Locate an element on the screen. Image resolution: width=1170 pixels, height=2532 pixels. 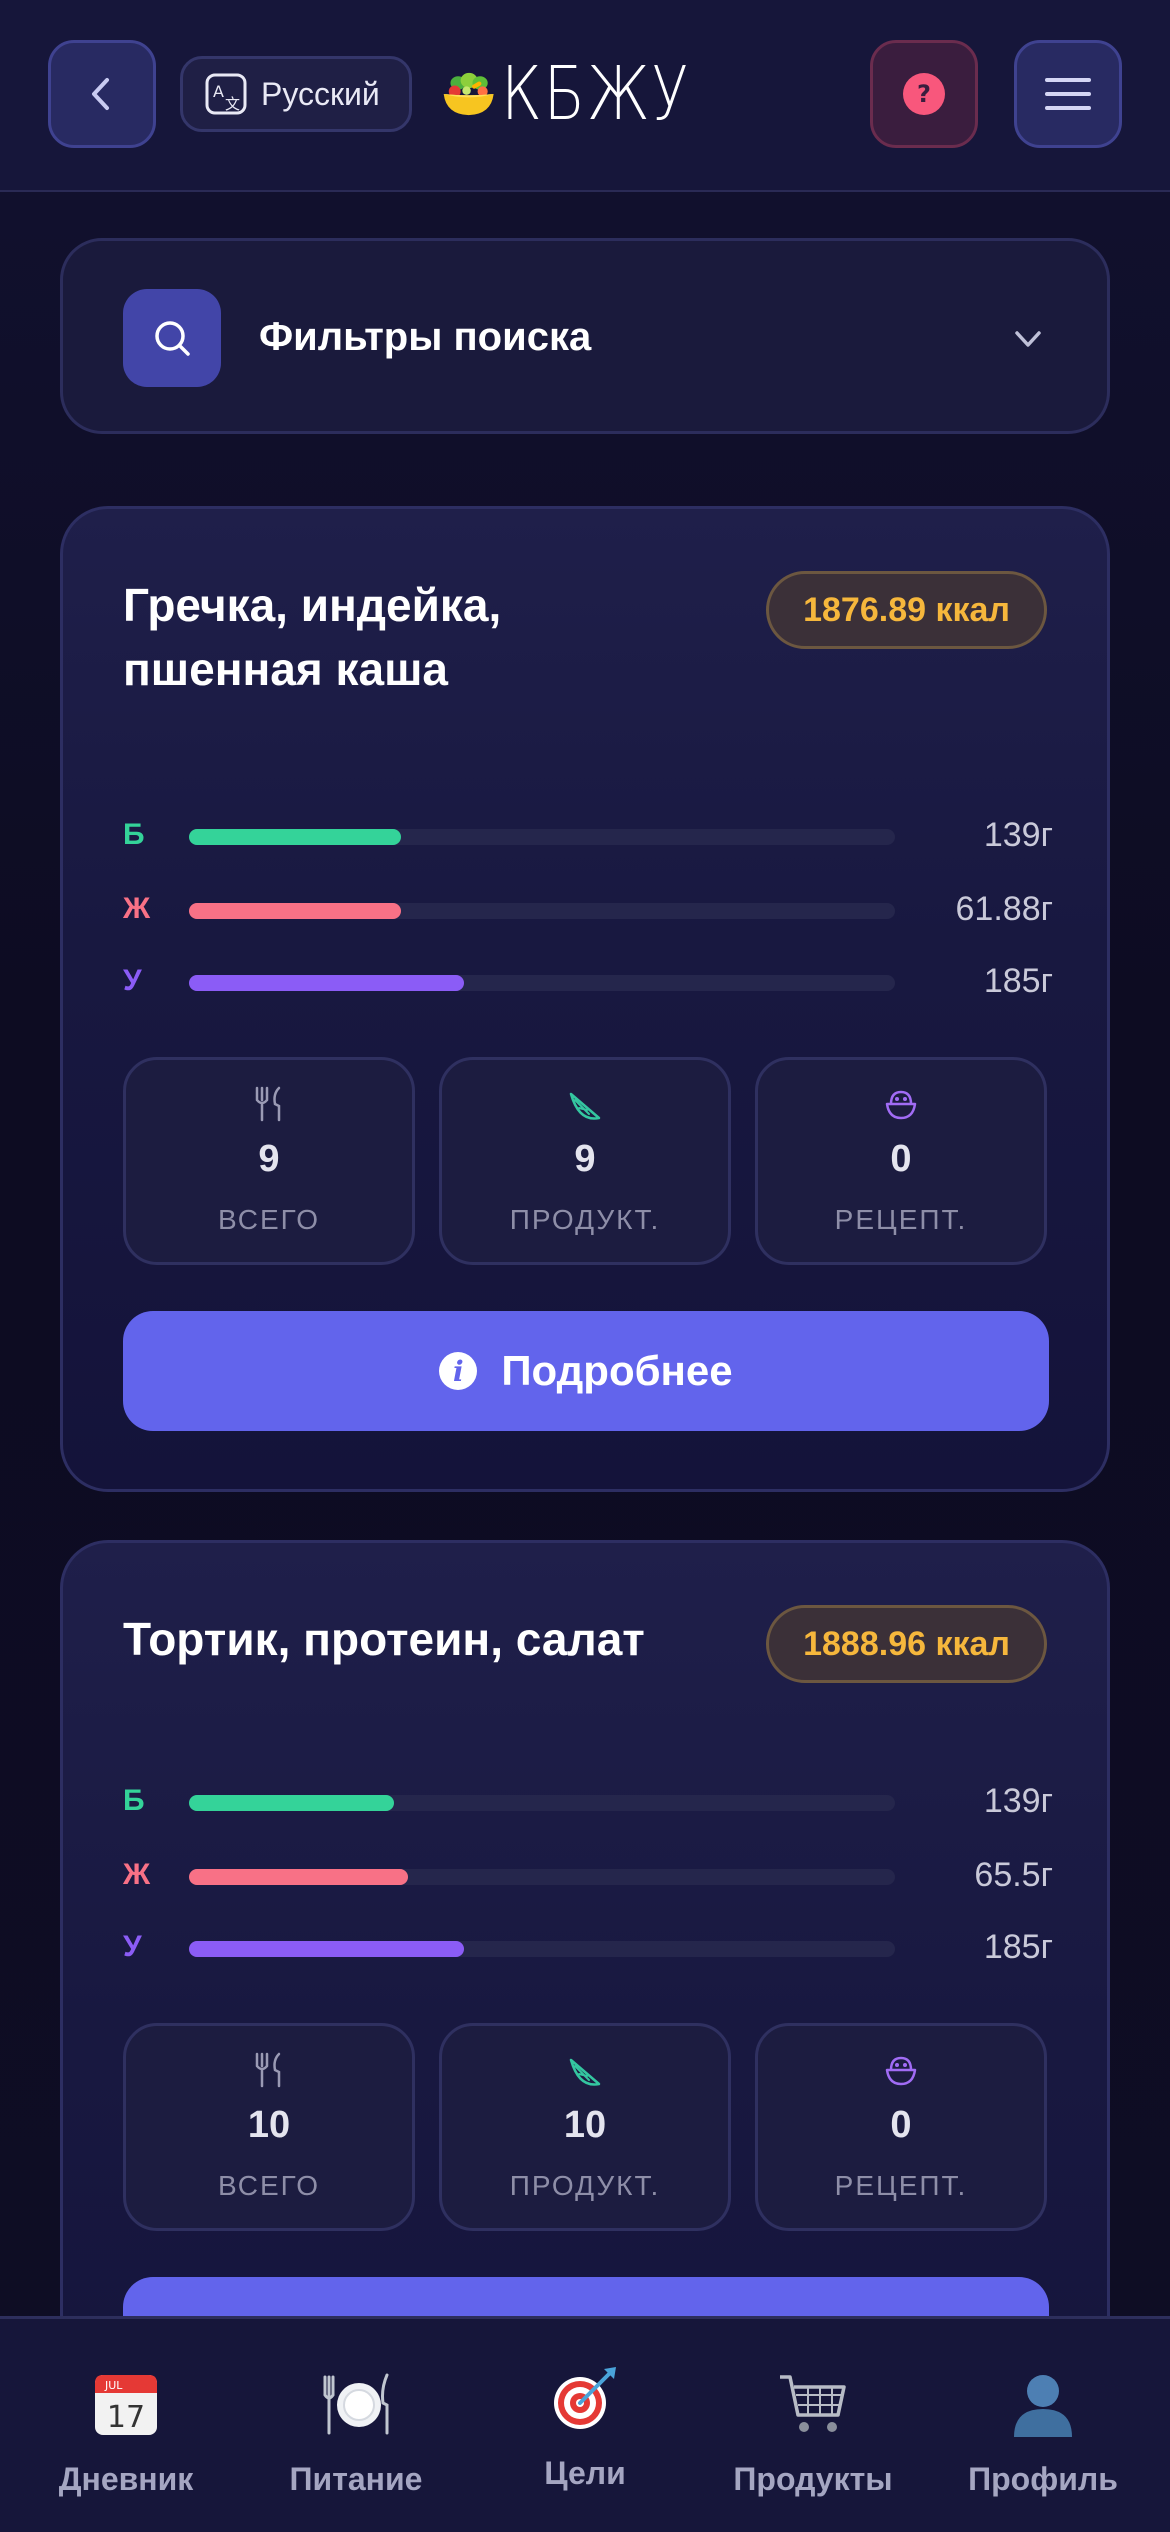
cart-icon is located at coordinates (813, 2403).